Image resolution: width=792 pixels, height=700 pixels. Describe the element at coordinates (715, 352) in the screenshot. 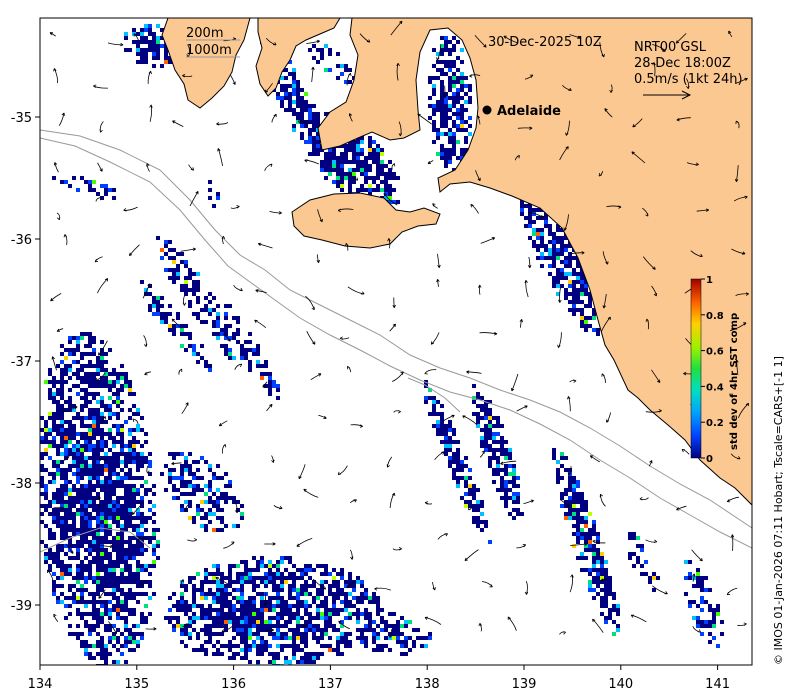

I see `colorbar-tick-label: 0.6` at that location.